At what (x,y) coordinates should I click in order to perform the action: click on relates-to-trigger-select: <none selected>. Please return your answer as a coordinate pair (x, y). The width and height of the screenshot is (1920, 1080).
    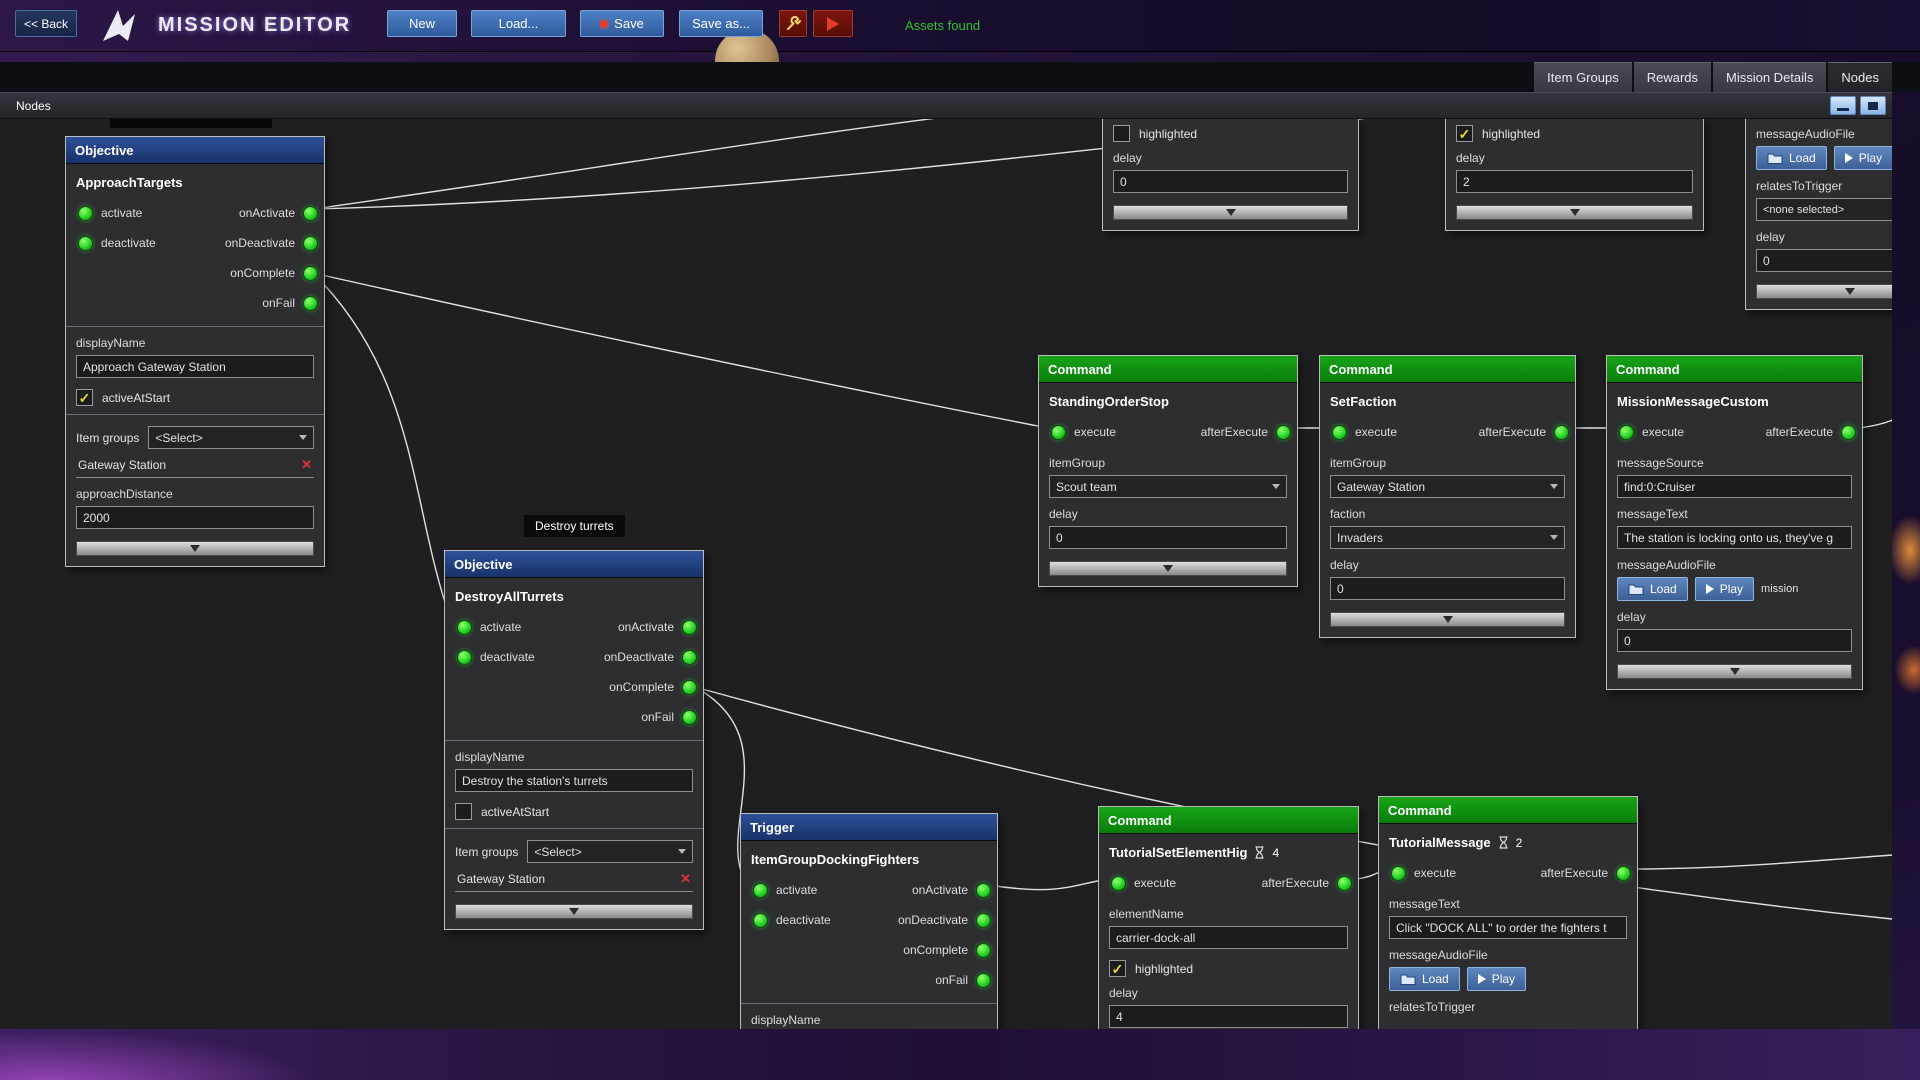
    Looking at the image, I should click on (1824, 209).